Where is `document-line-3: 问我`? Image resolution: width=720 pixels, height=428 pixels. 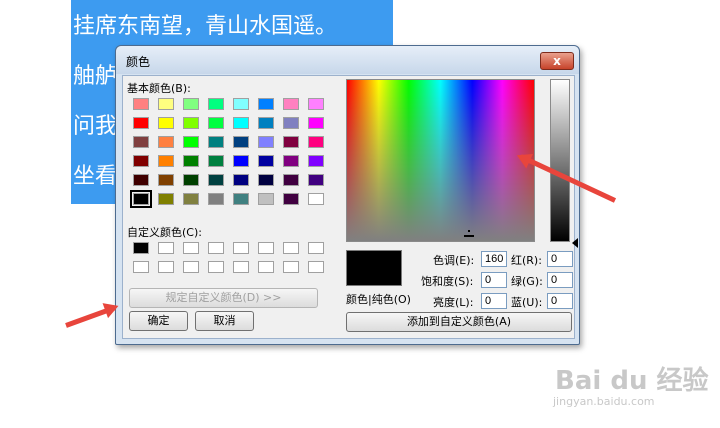 document-line-3: 问我 is located at coordinates (95, 126).